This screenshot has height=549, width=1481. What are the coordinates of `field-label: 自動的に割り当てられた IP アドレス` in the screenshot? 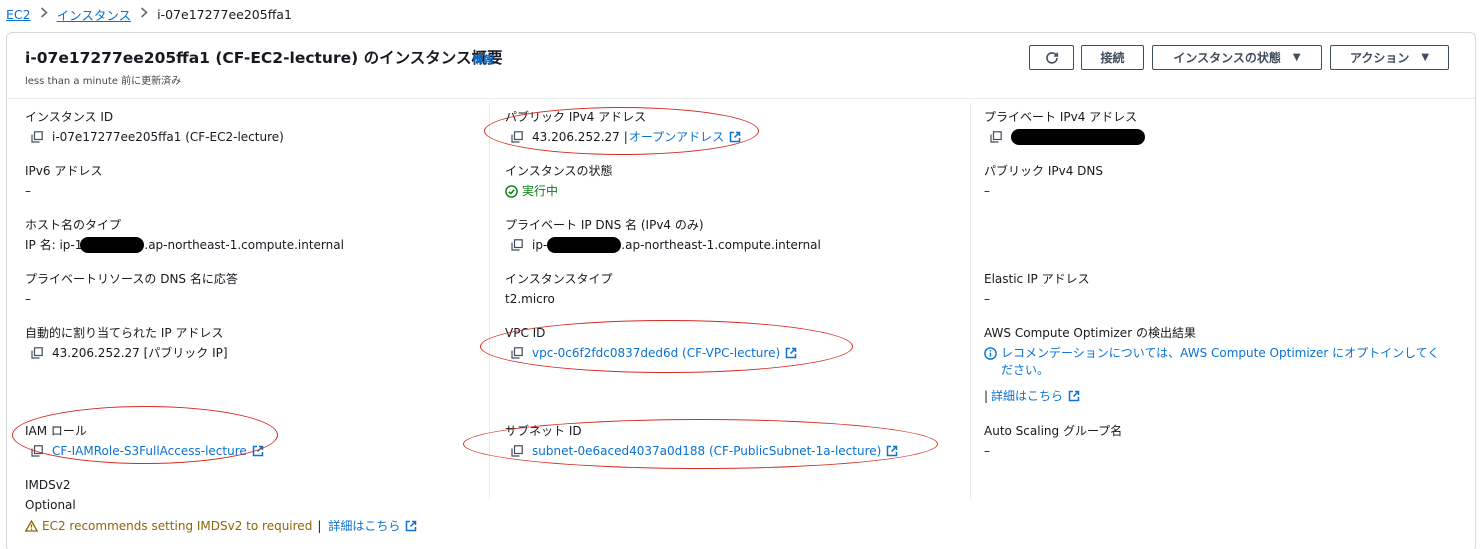 It's located at (124, 333).